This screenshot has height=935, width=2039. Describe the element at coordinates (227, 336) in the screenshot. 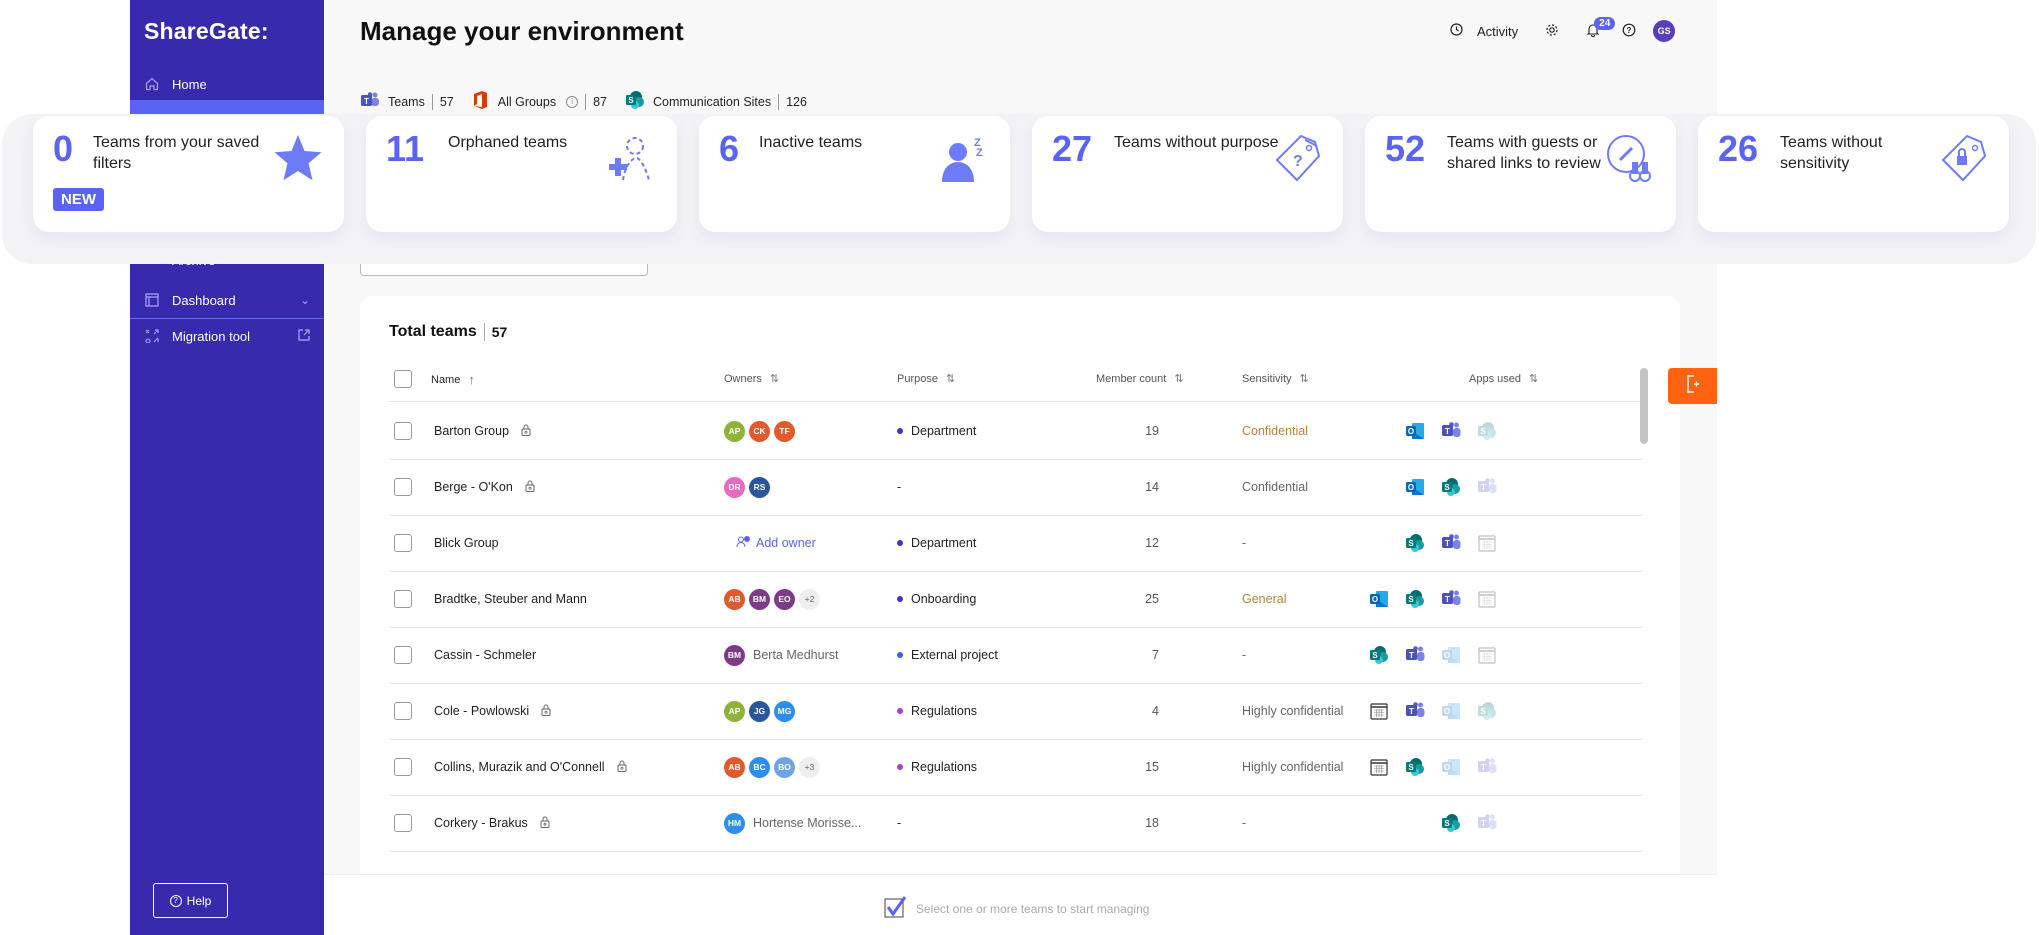

I see `sidebar-item-migration-tool: Migration tool` at that location.